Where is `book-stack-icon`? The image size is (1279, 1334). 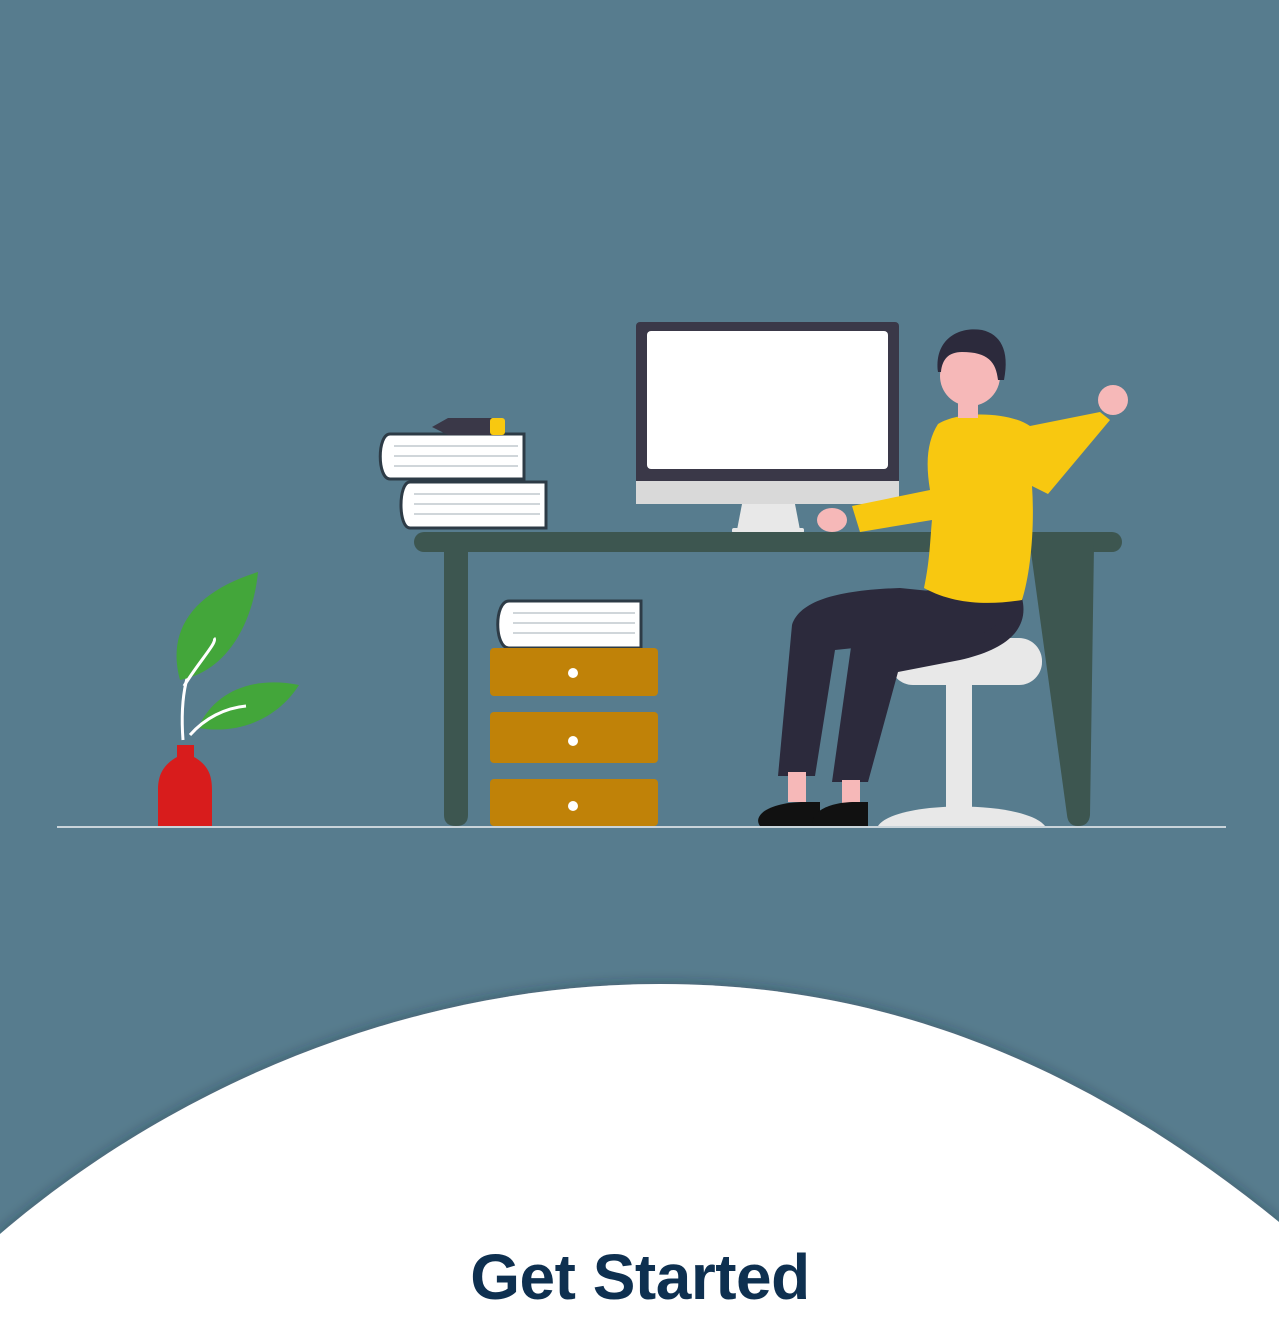
book-stack-icon is located at coordinates (463, 481).